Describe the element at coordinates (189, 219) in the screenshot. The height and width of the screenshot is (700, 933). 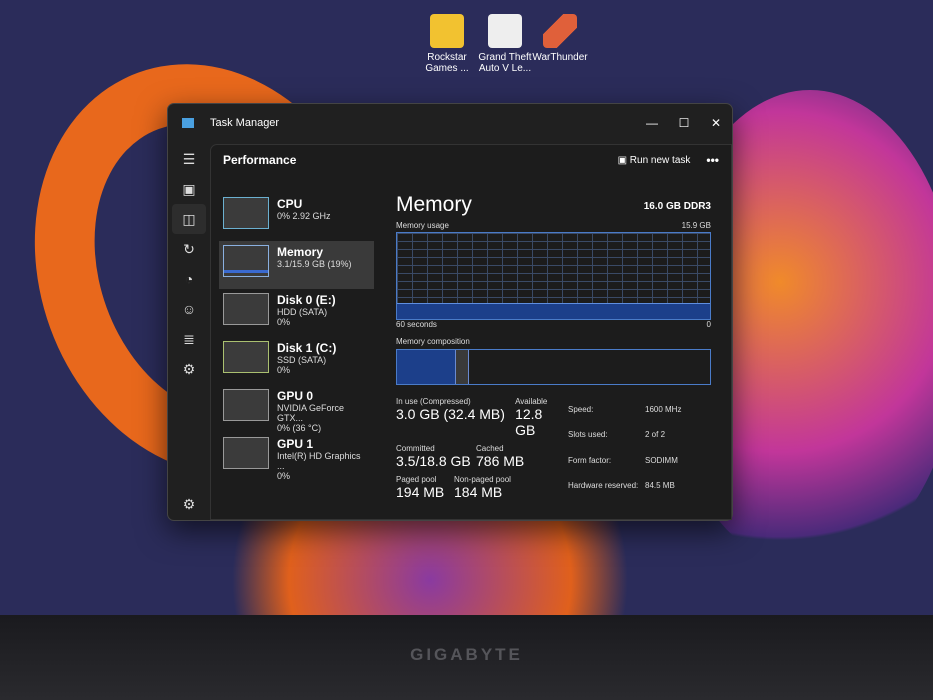
I see `performance-icon: ◫` at that location.